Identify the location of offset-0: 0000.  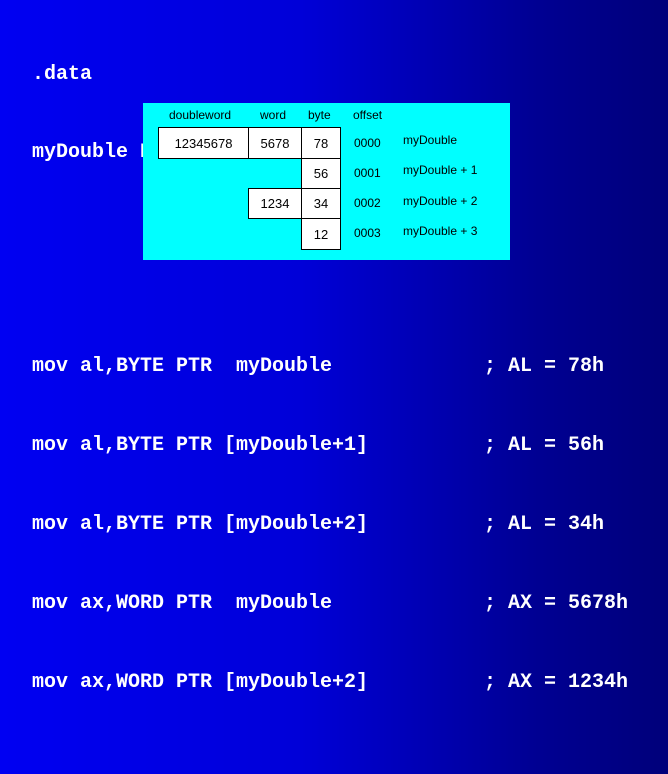
(367, 143).